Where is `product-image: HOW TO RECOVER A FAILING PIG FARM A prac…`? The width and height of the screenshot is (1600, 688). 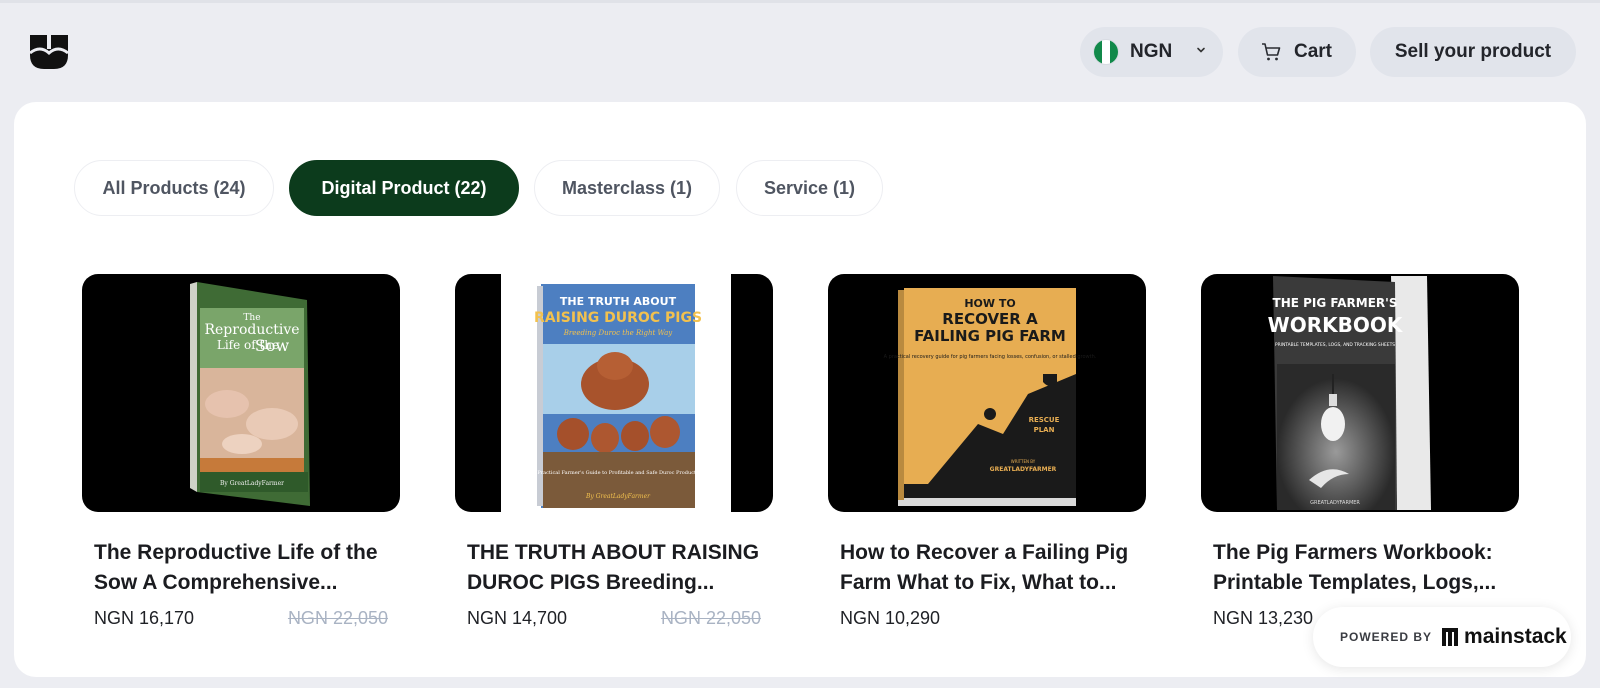
product-image: HOW TO RECOVER A FAILING PIG FARM A prac… is located at coordinates (987, 393).